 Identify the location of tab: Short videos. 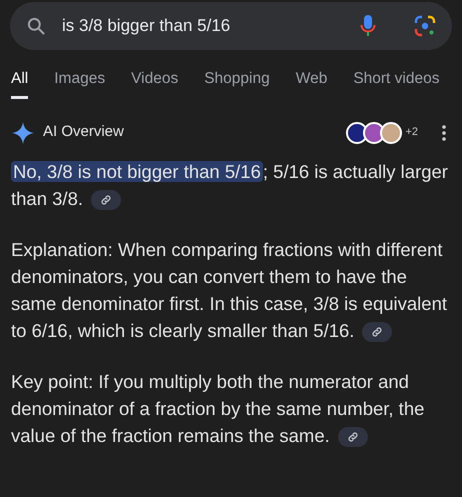
(396, 83).